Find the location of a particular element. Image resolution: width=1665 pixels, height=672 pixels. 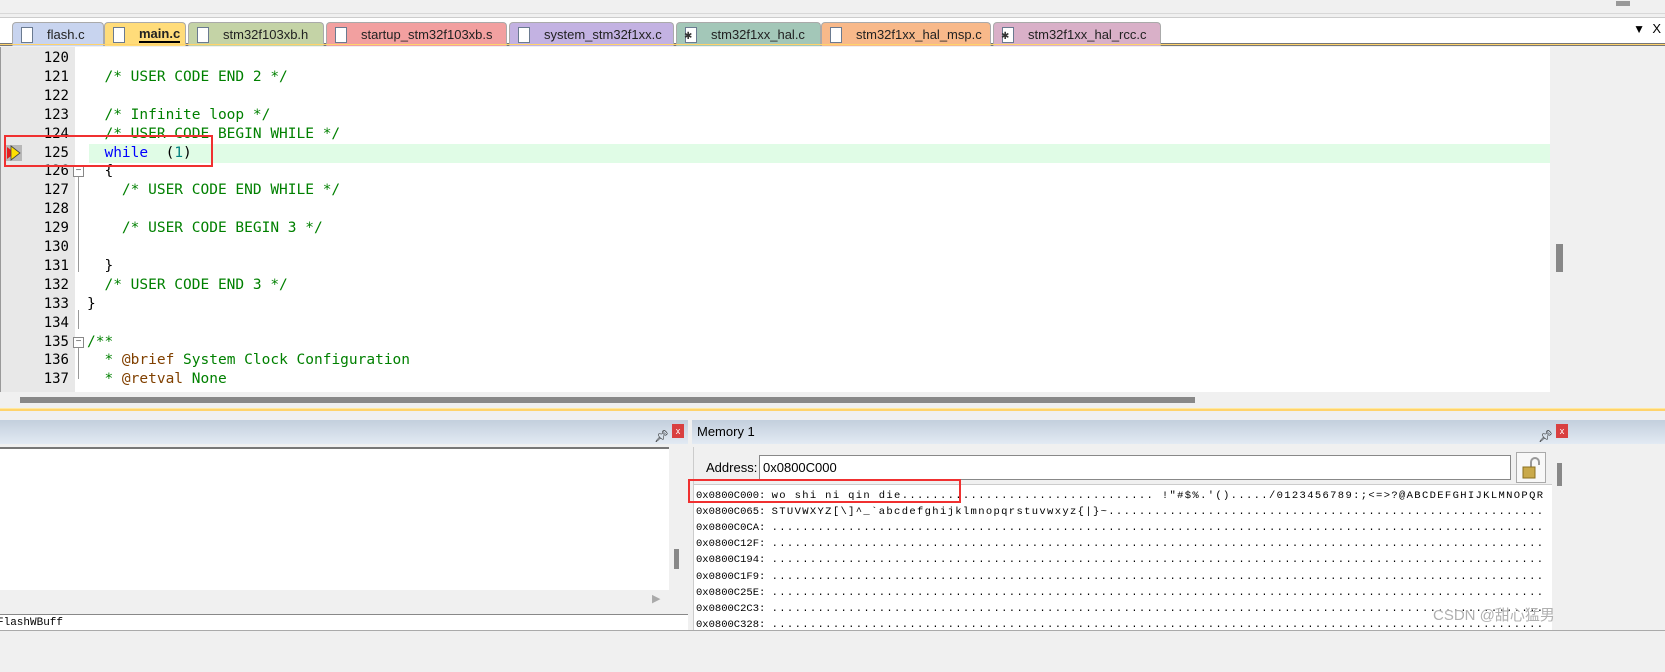

line-number: 137 is located at coordinates (56, 379).